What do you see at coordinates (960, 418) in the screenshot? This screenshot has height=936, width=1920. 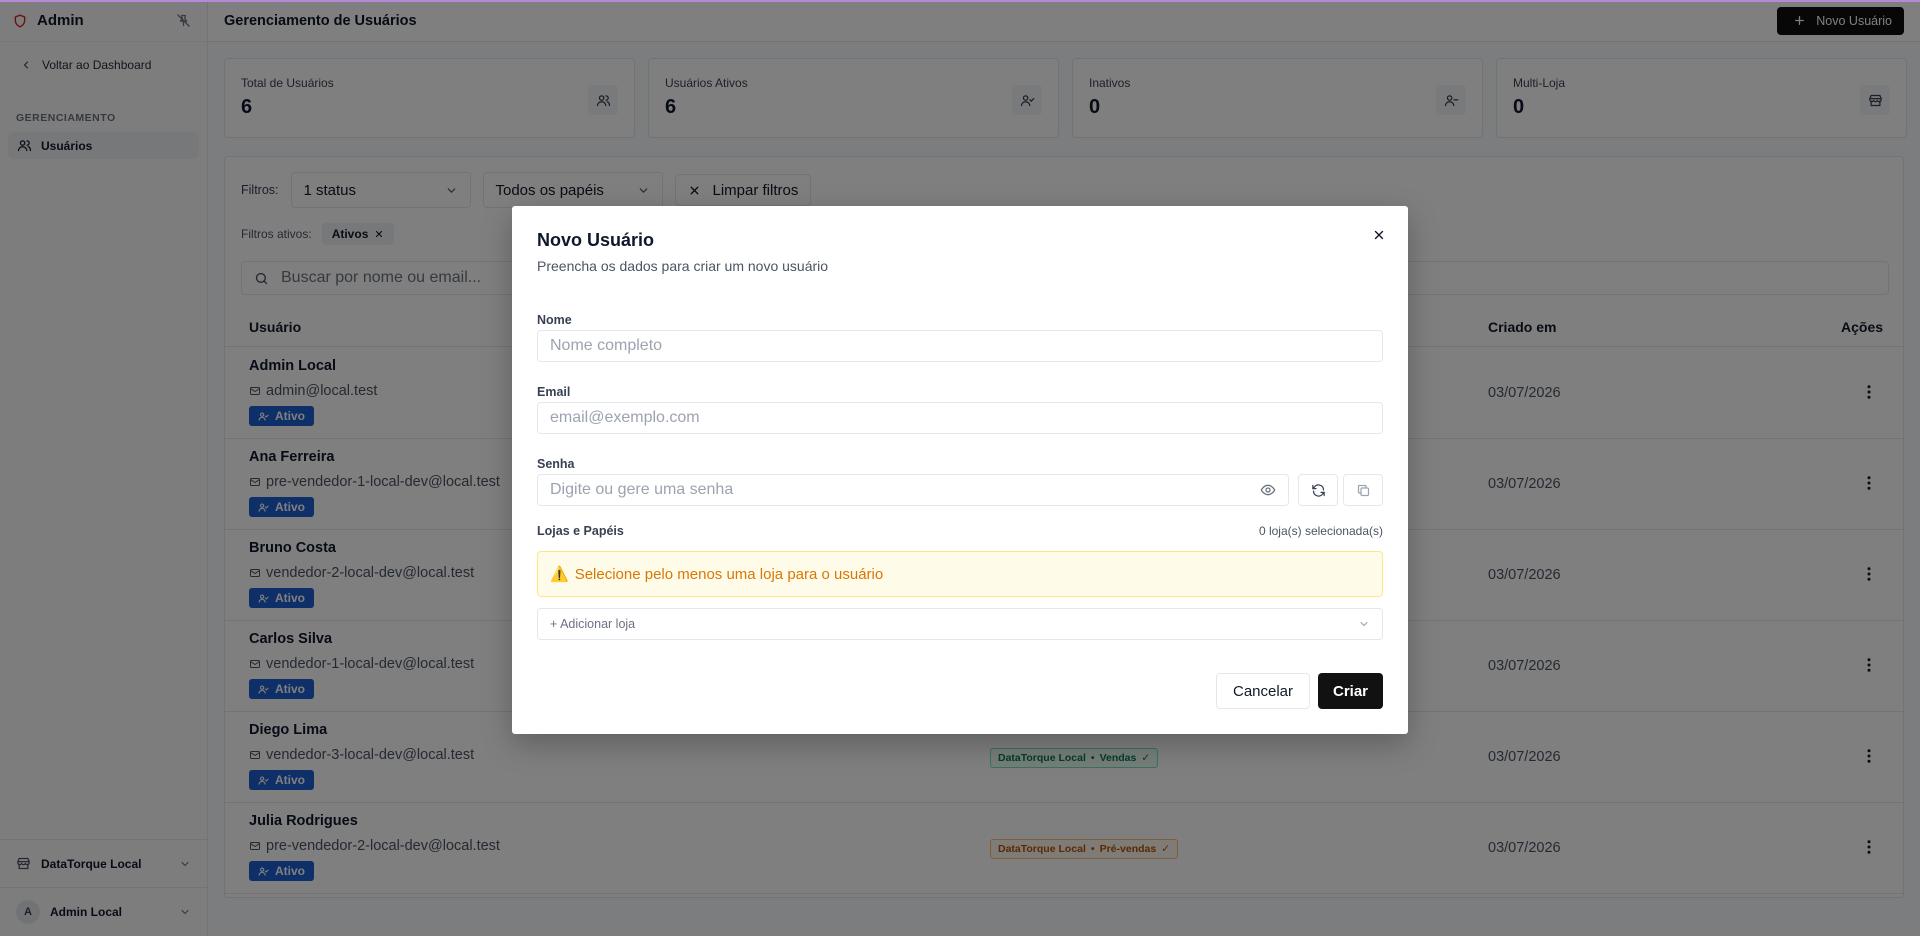 I see `email-input: email@exemplo.com` at bounding box center [960, 418].